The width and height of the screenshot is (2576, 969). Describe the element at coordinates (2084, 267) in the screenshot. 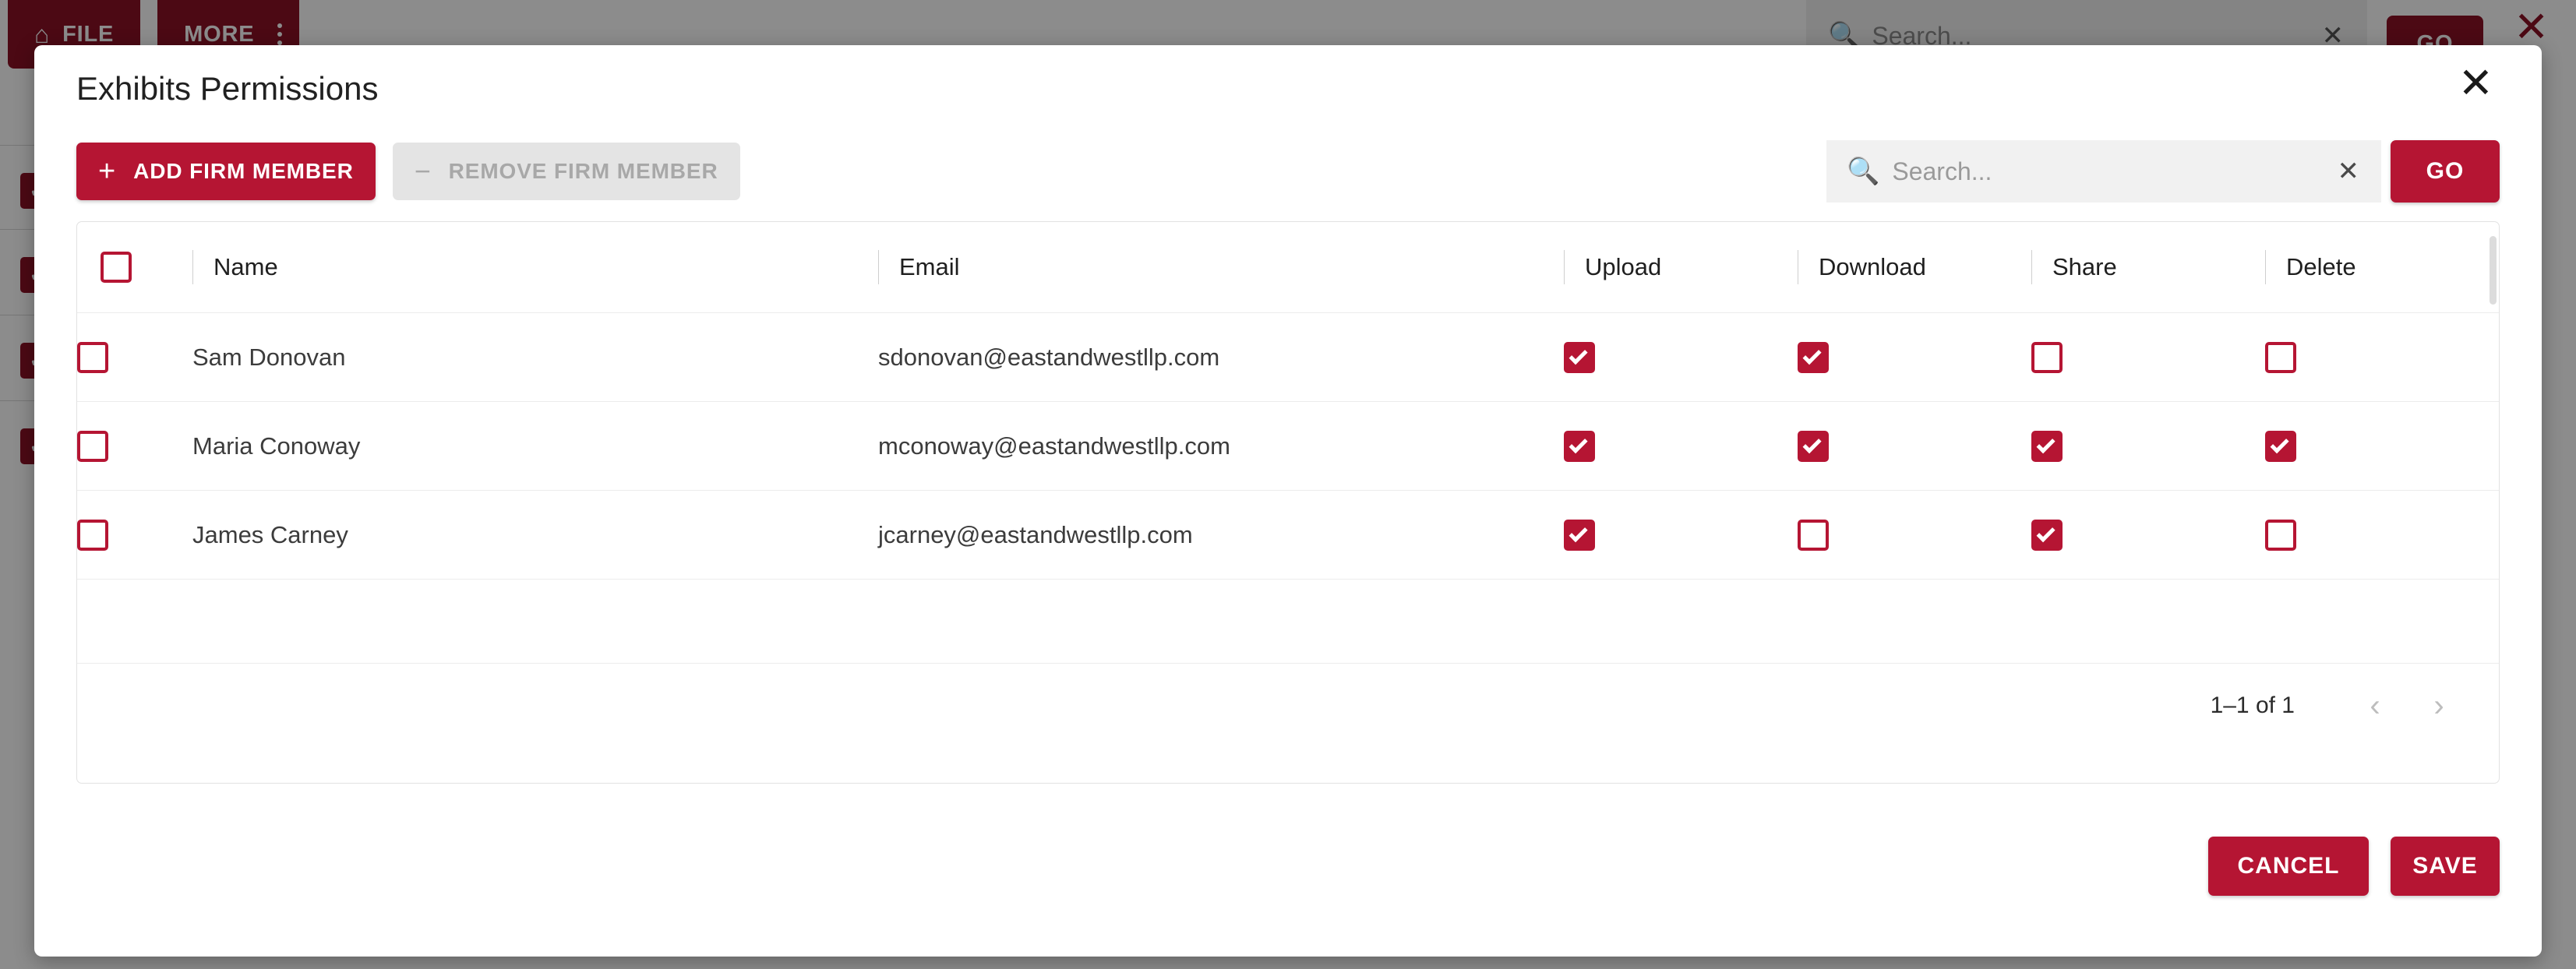

I see `column-header-share-label: Share` at that location.